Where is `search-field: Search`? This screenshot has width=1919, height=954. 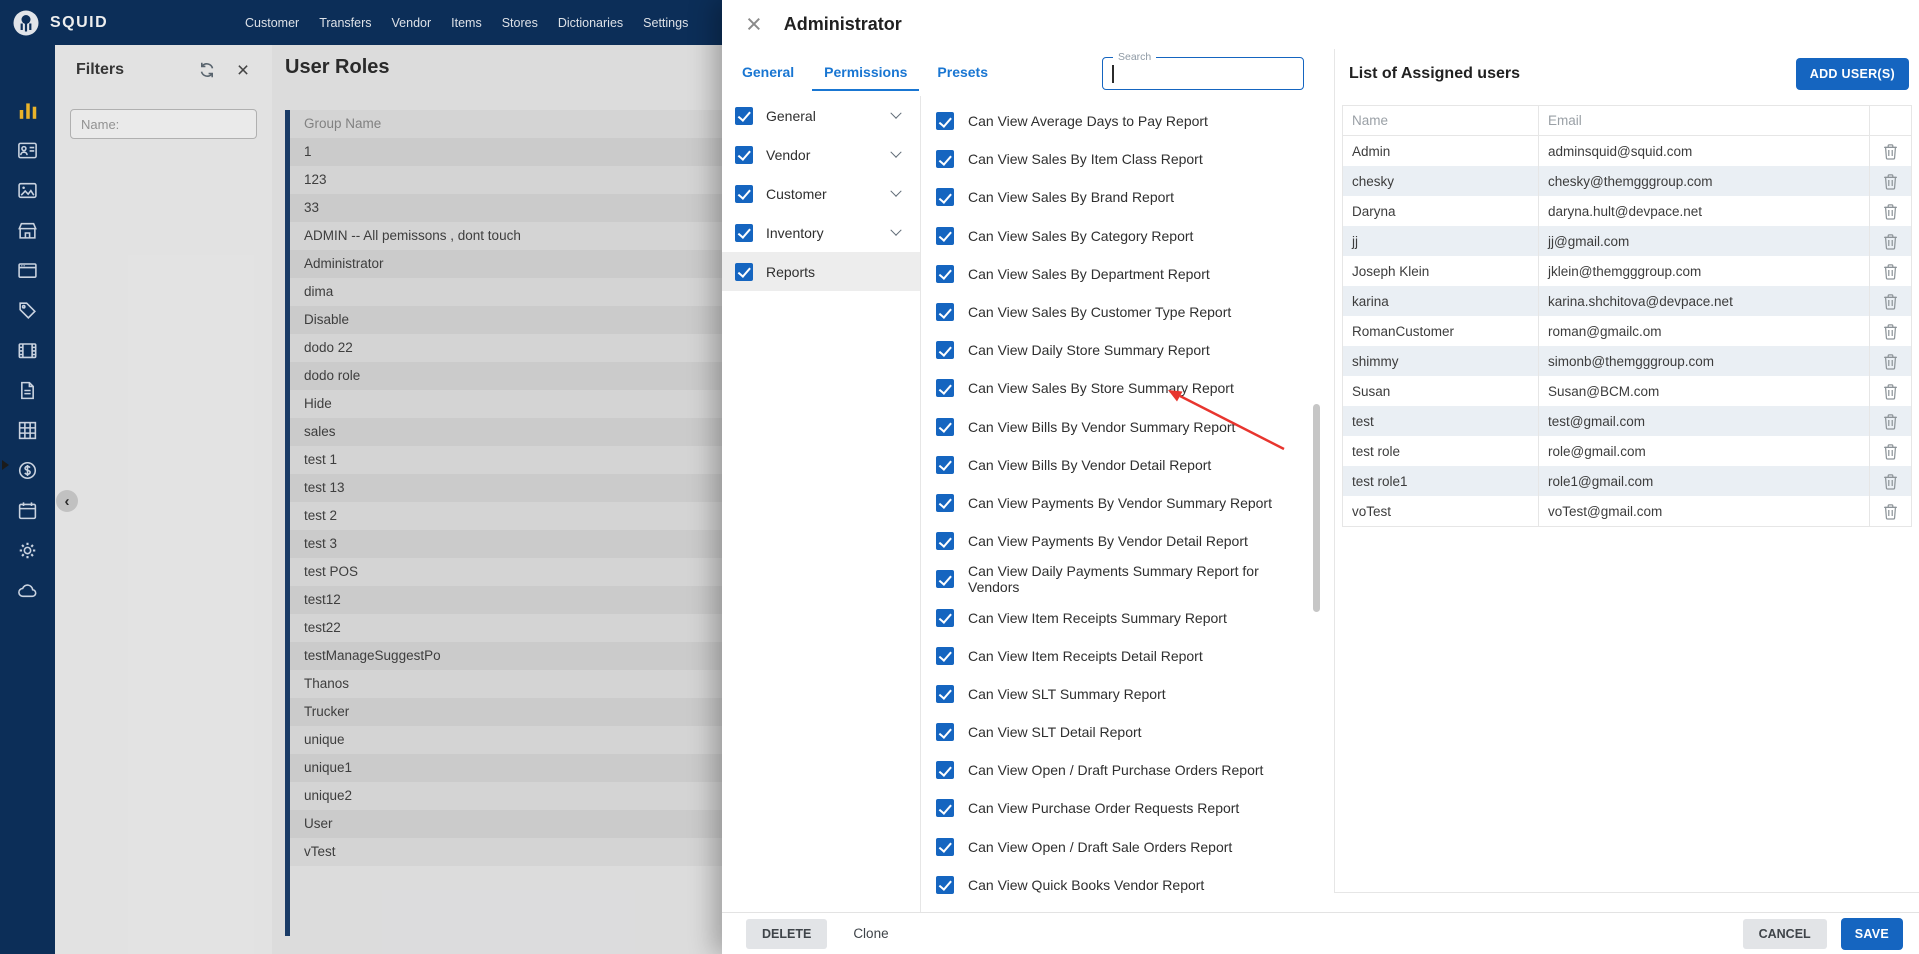 search-field: Search is located at coordinates (1203, 70).